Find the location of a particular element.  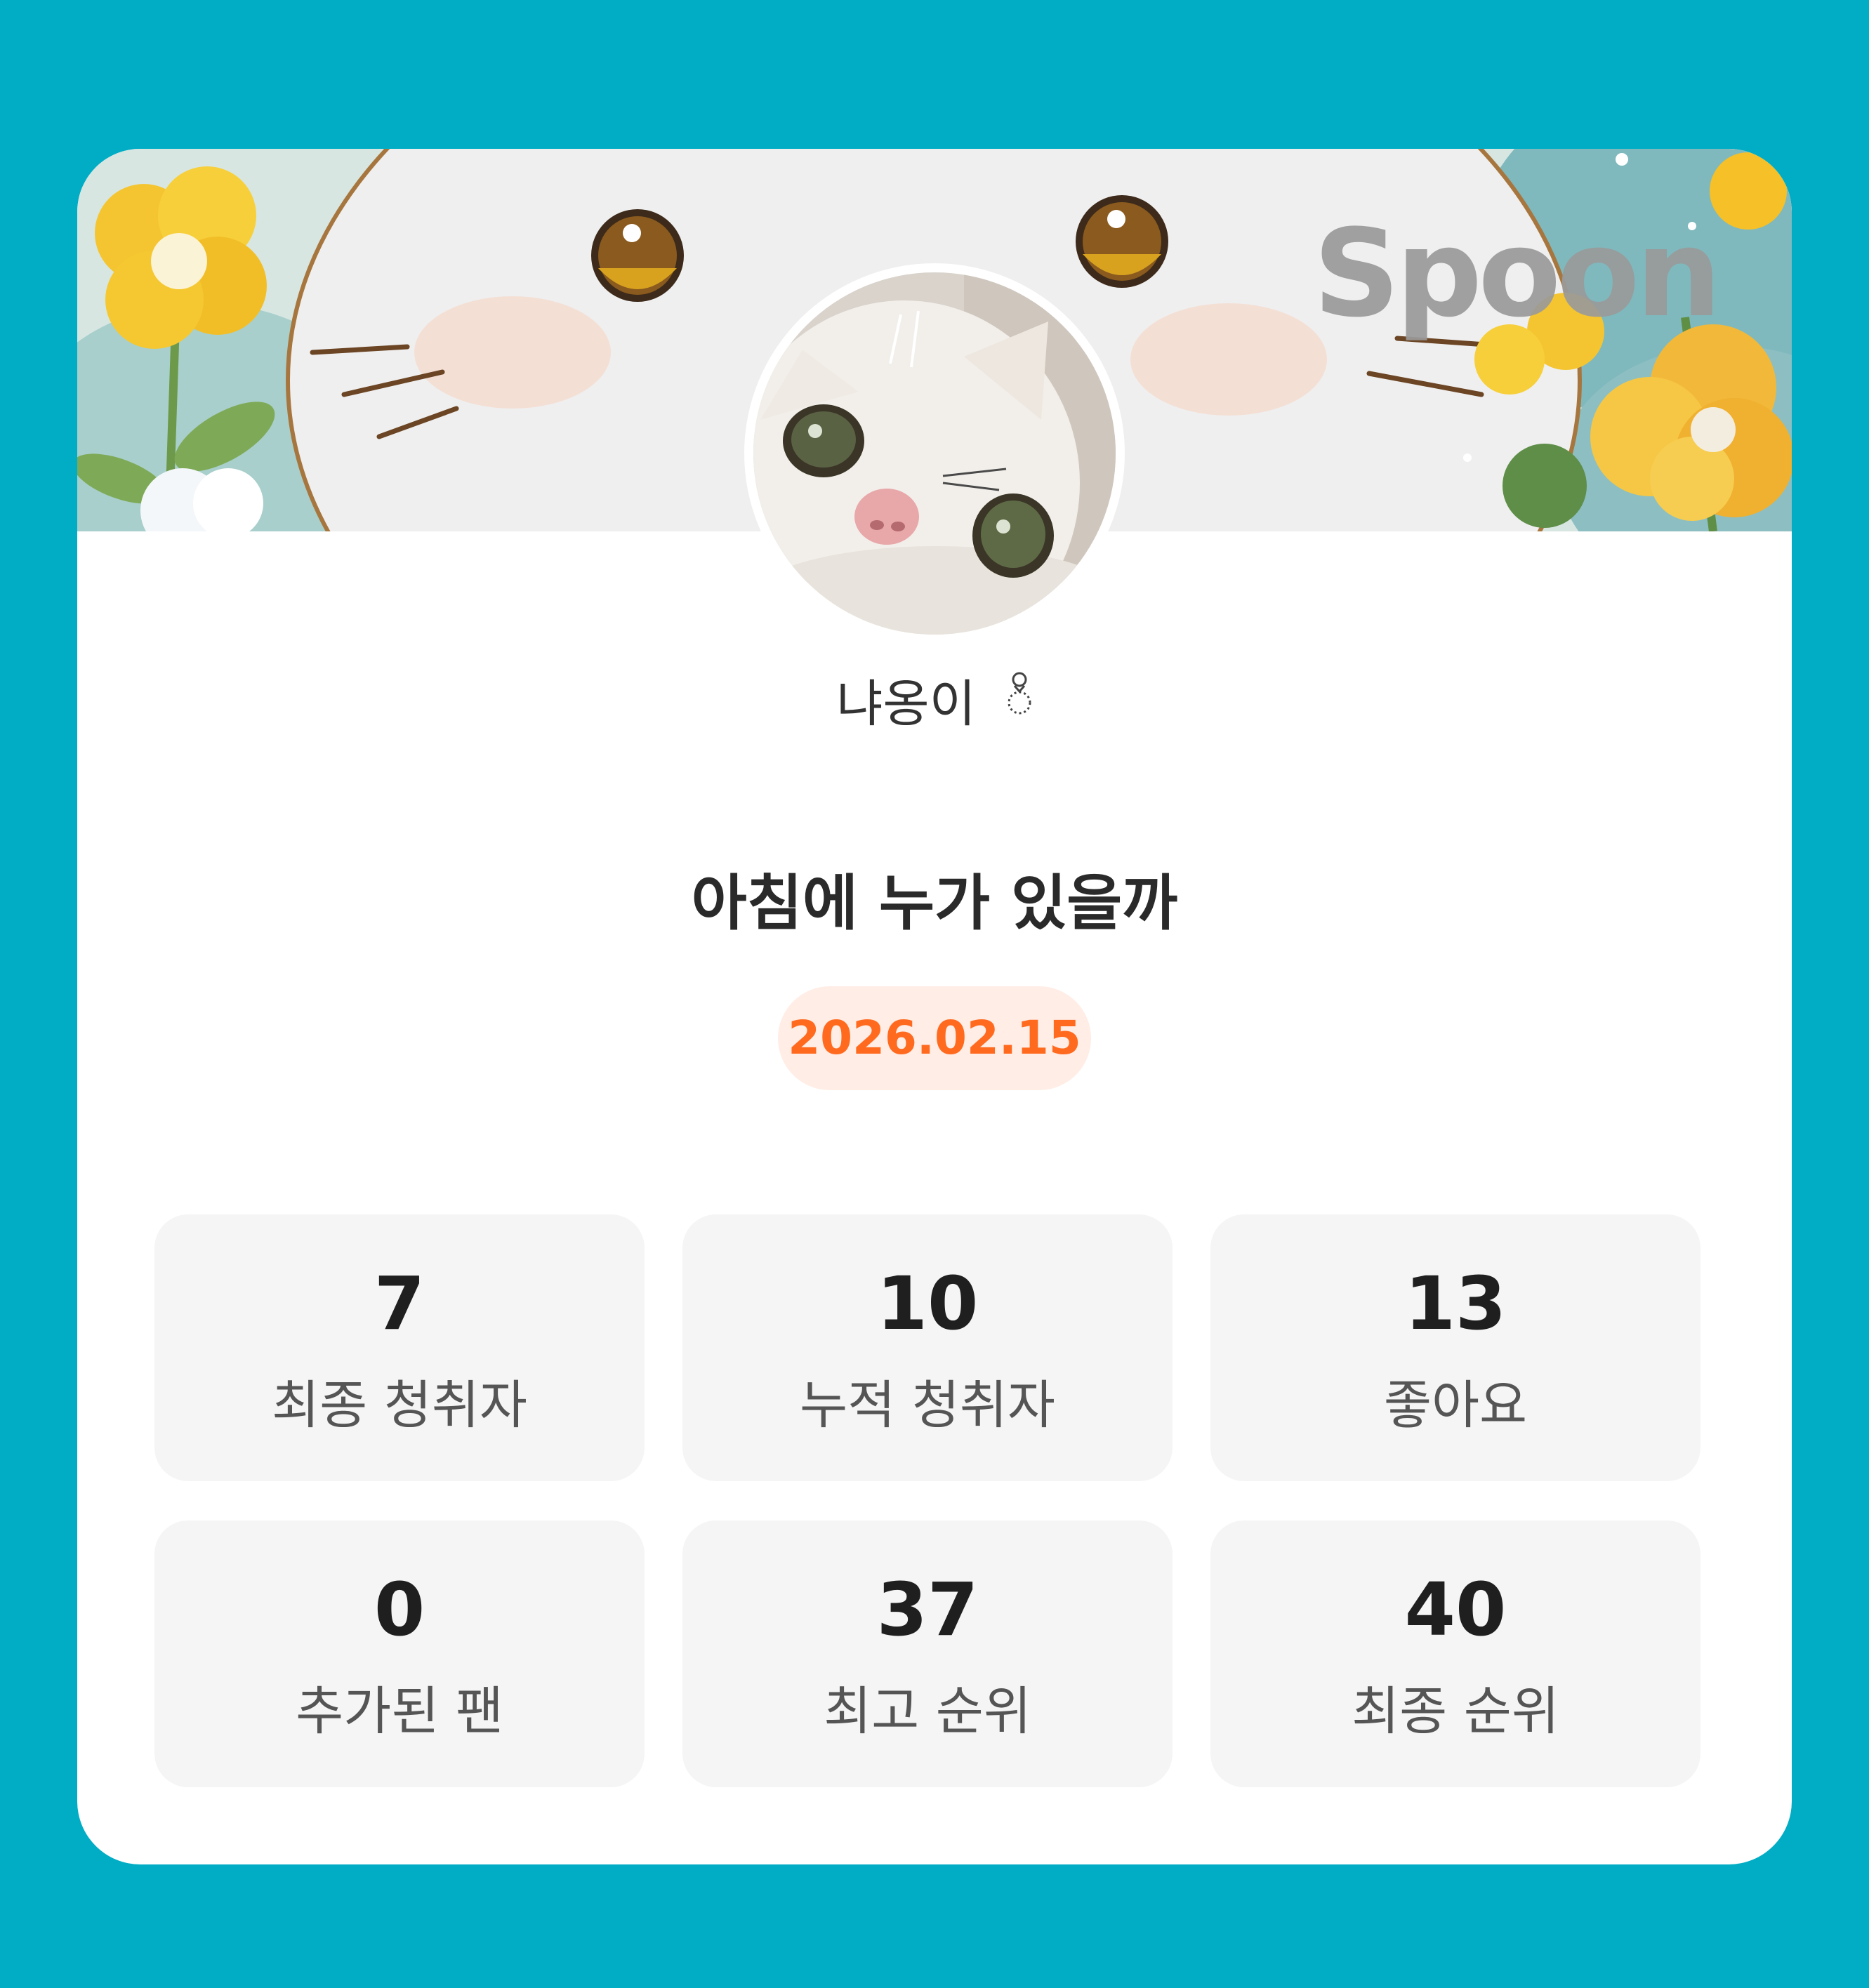

nickname: 냐옹이 is located at coordinates (906, 704).